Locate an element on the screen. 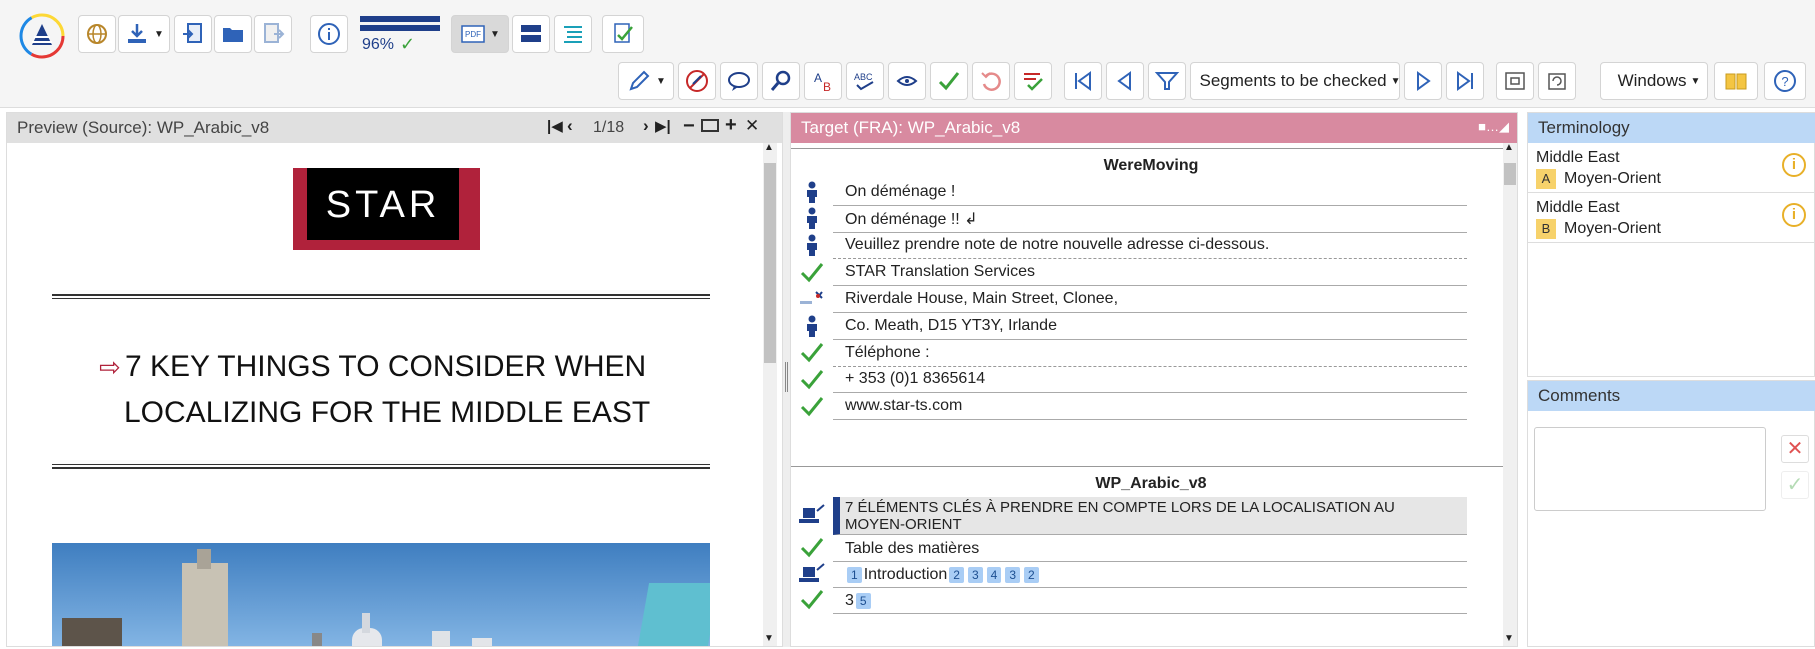 This screenshot has width=1815, height=649. zoom-in-button: + is located at coordinates (731, 125).